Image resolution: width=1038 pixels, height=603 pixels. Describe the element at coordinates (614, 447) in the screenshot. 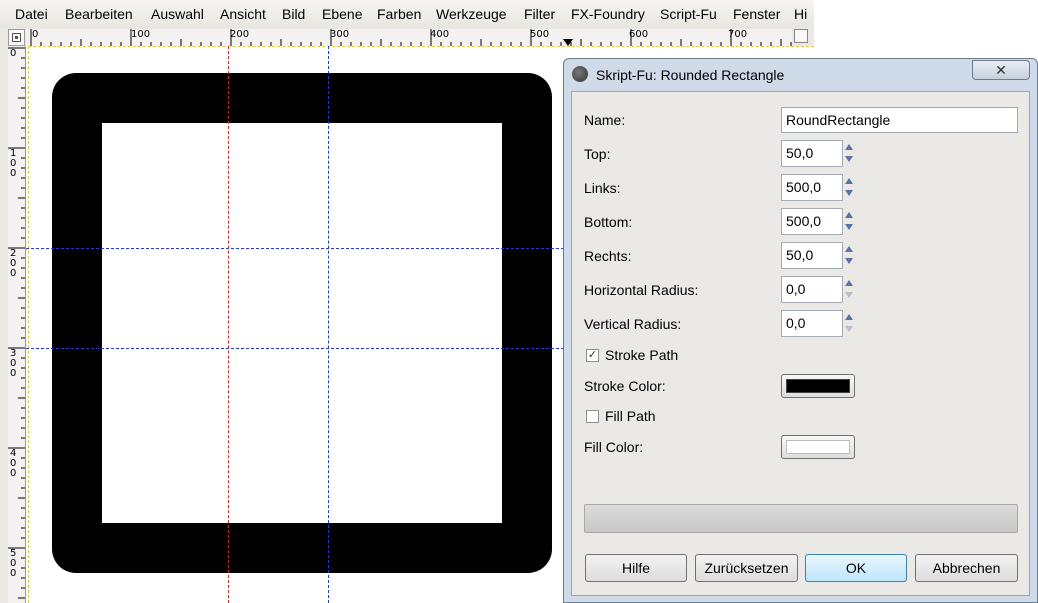

I see `fill-color-label: Fill Color:` at that location.